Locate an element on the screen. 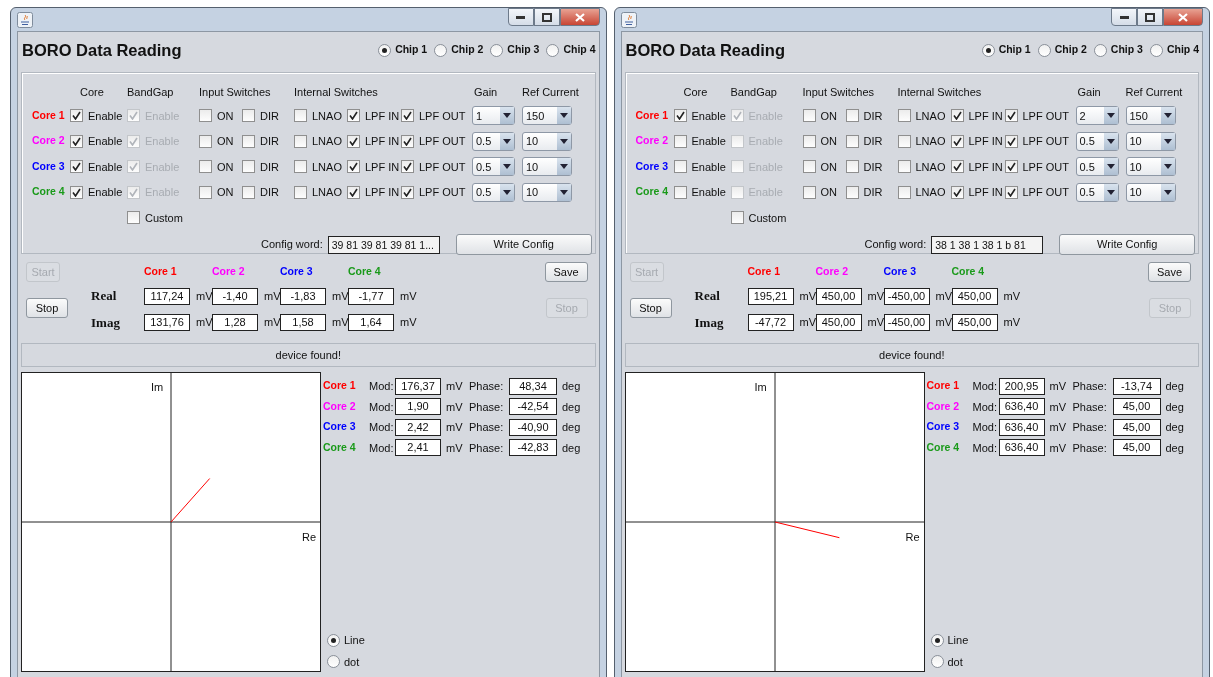  write-config-button: Write Config is located at coordinates (1127, 244).